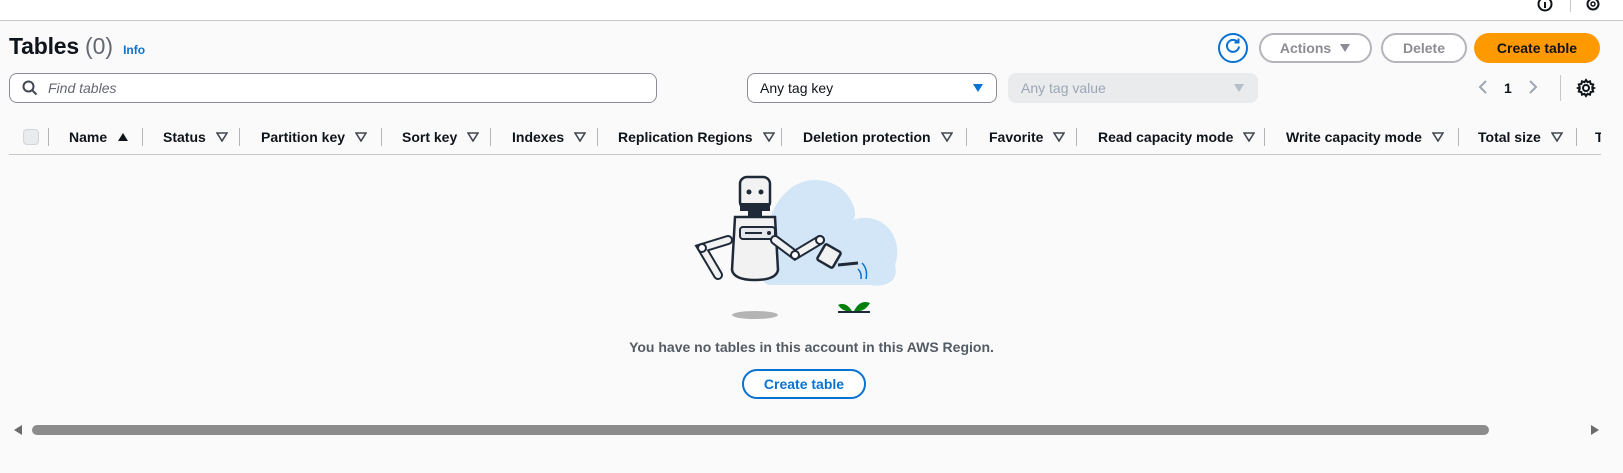  What do you see at coordinates (31, 137) in the screenshot?
I see `select-all-checkbox` at bounding box center [31, 137].